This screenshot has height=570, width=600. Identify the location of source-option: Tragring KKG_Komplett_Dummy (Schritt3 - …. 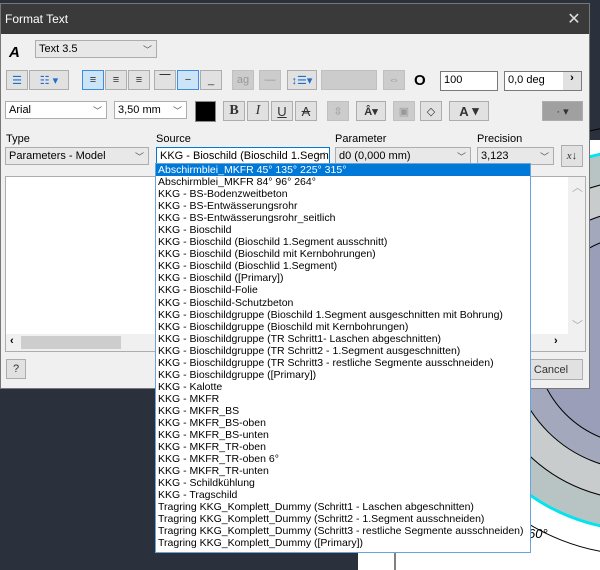
(343, 531).